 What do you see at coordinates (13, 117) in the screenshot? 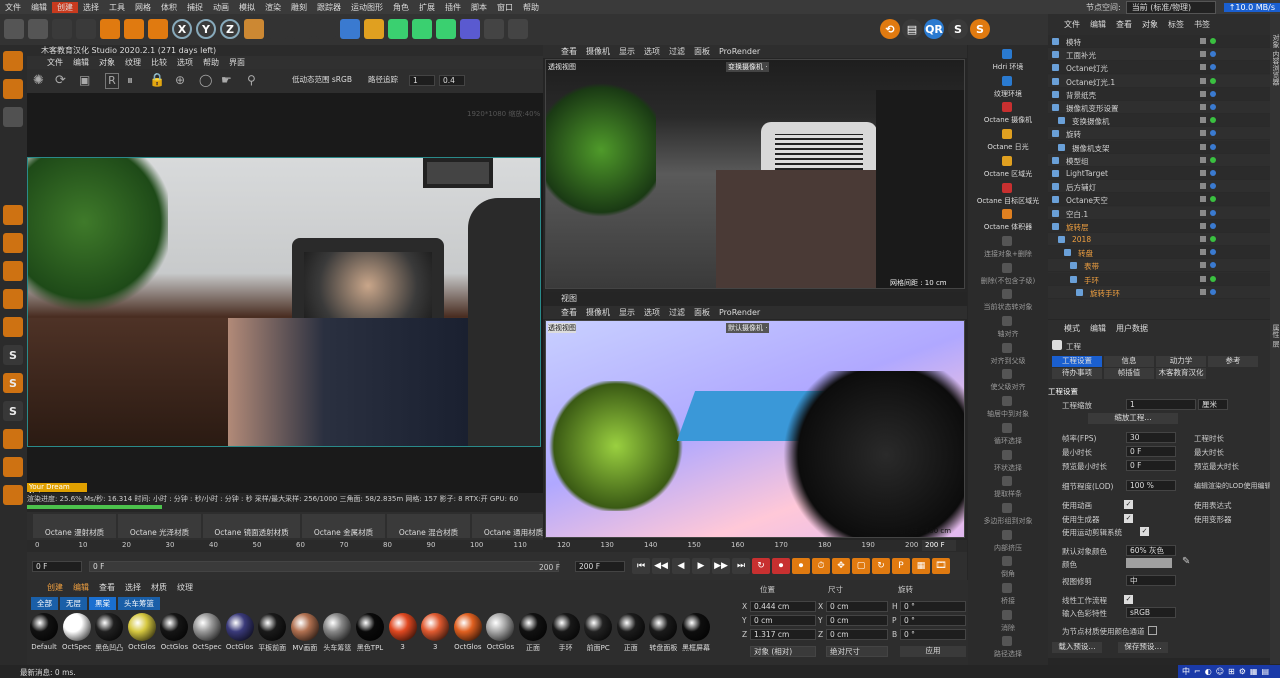
I see `workplane-icon` at bounding box center [13, 117].